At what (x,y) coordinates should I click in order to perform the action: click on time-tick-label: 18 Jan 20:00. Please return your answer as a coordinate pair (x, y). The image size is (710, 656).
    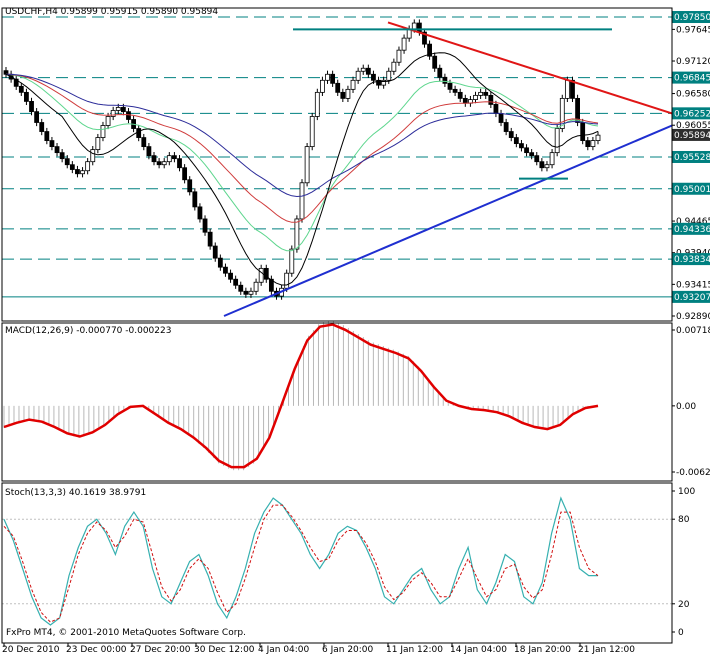
    Looking at the image, I should click on (542, 650).